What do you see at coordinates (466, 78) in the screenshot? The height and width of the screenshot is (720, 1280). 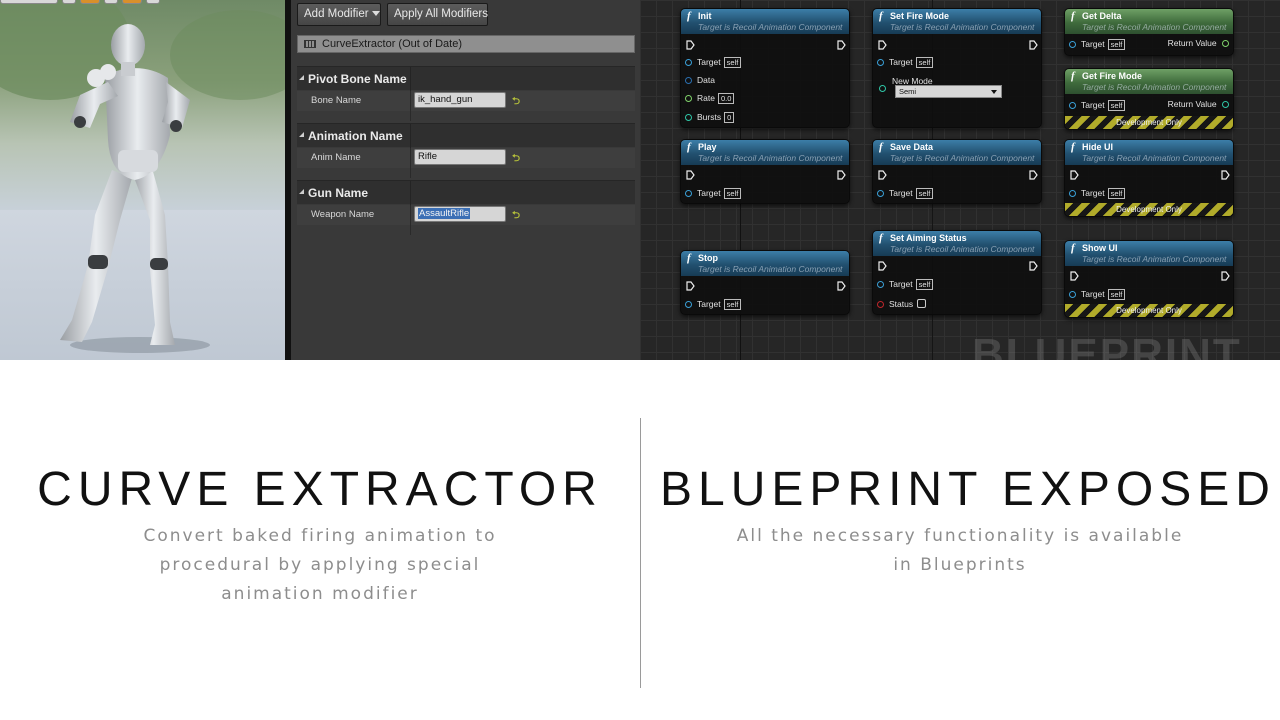 I see `category-pivot-bone-name: Pivot Bone Name` at bounding box center [466, 78].